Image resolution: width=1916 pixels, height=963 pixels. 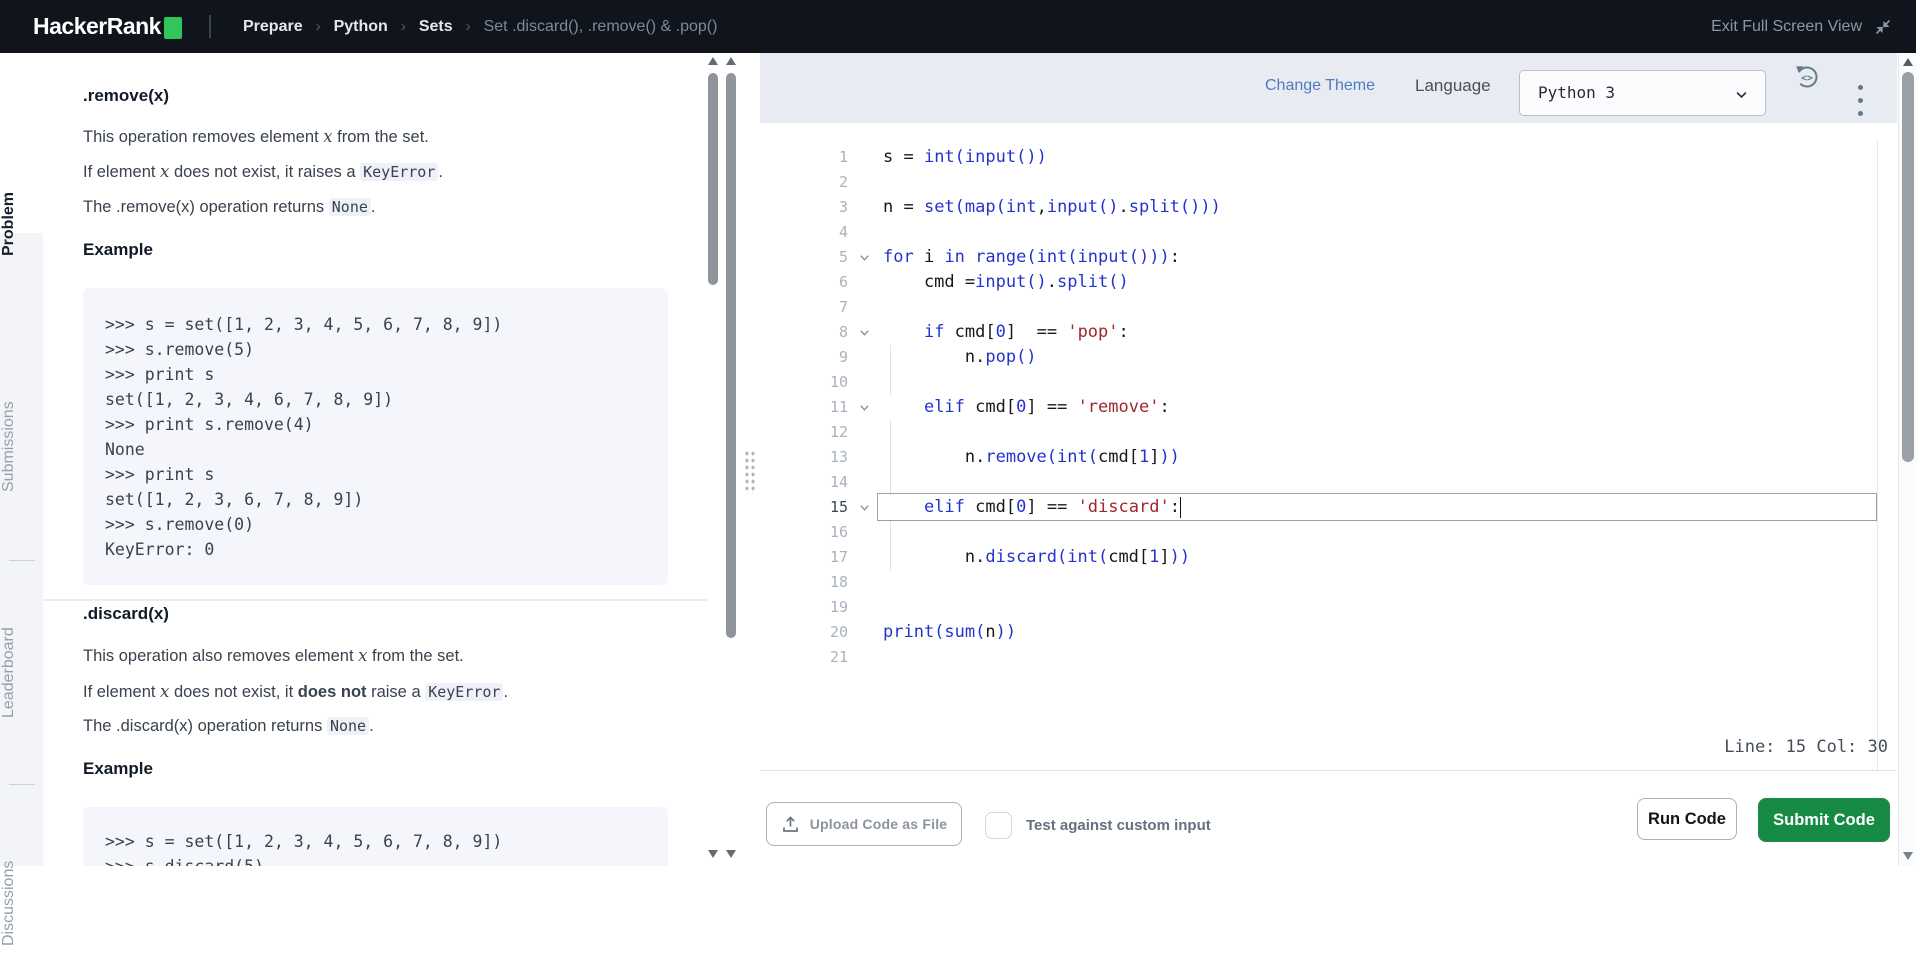 I want to click on code-line: elif cmd[0] == 'discard':, so click(x=1378, y=507).